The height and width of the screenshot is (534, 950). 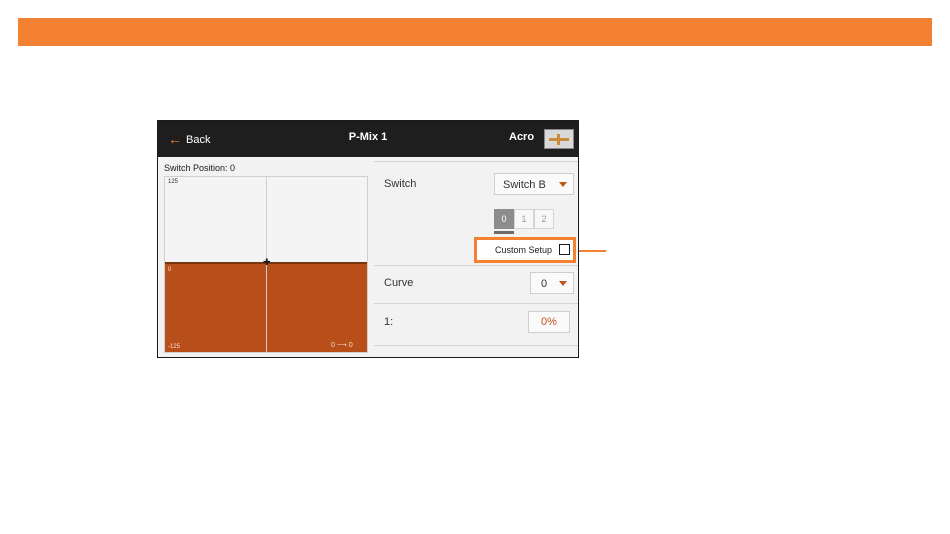 I want to click on model-type-label: Acro, so click(x=522, y=137).